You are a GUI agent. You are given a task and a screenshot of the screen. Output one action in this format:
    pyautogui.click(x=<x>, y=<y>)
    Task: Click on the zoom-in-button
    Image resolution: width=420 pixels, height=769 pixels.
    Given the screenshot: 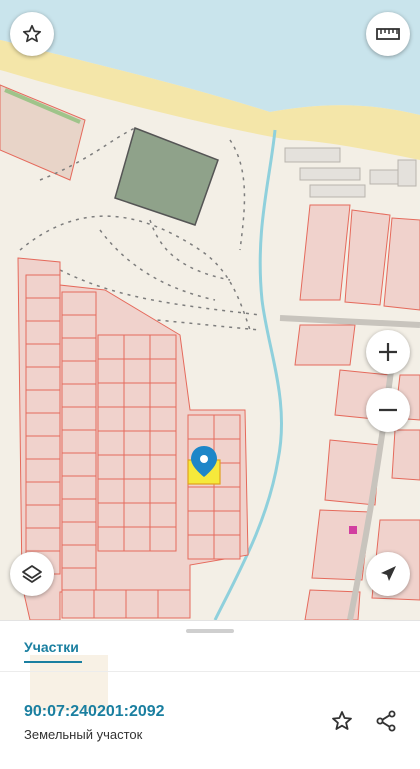 What is the action you would take?
    pyautogui.click(x=388, y=352)
    